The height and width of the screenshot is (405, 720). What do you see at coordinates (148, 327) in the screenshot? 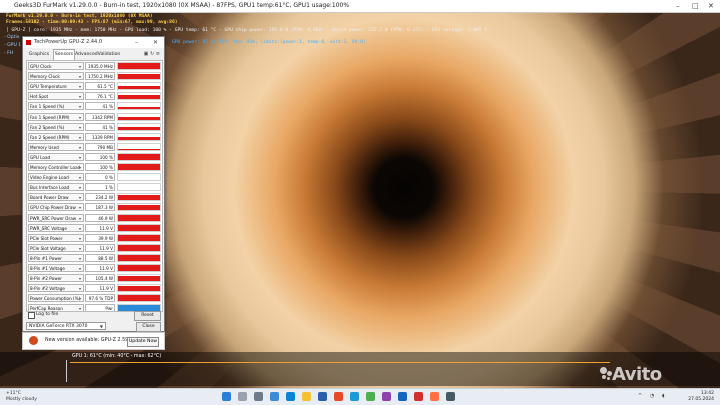
I see `close-button: Close` at bounding box center [148, 327].